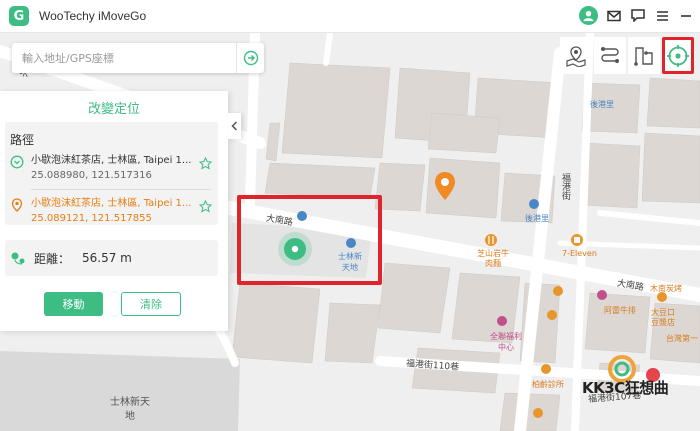 The image size is (700, 431). I want to click on distance-box: 距離： 56.57 m, so click(111, 258).